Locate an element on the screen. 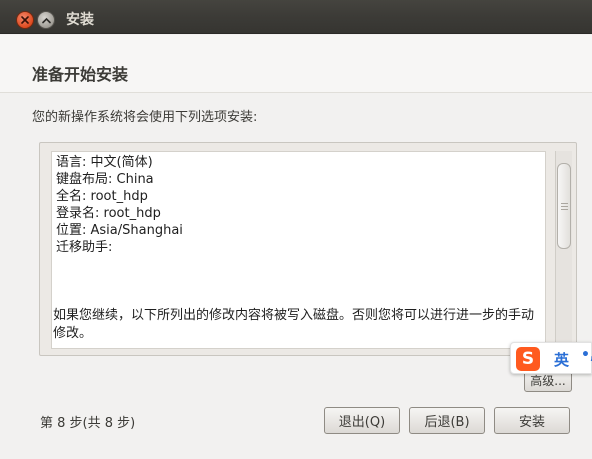  window-title: 安装 is located at coordinates (80, 20).